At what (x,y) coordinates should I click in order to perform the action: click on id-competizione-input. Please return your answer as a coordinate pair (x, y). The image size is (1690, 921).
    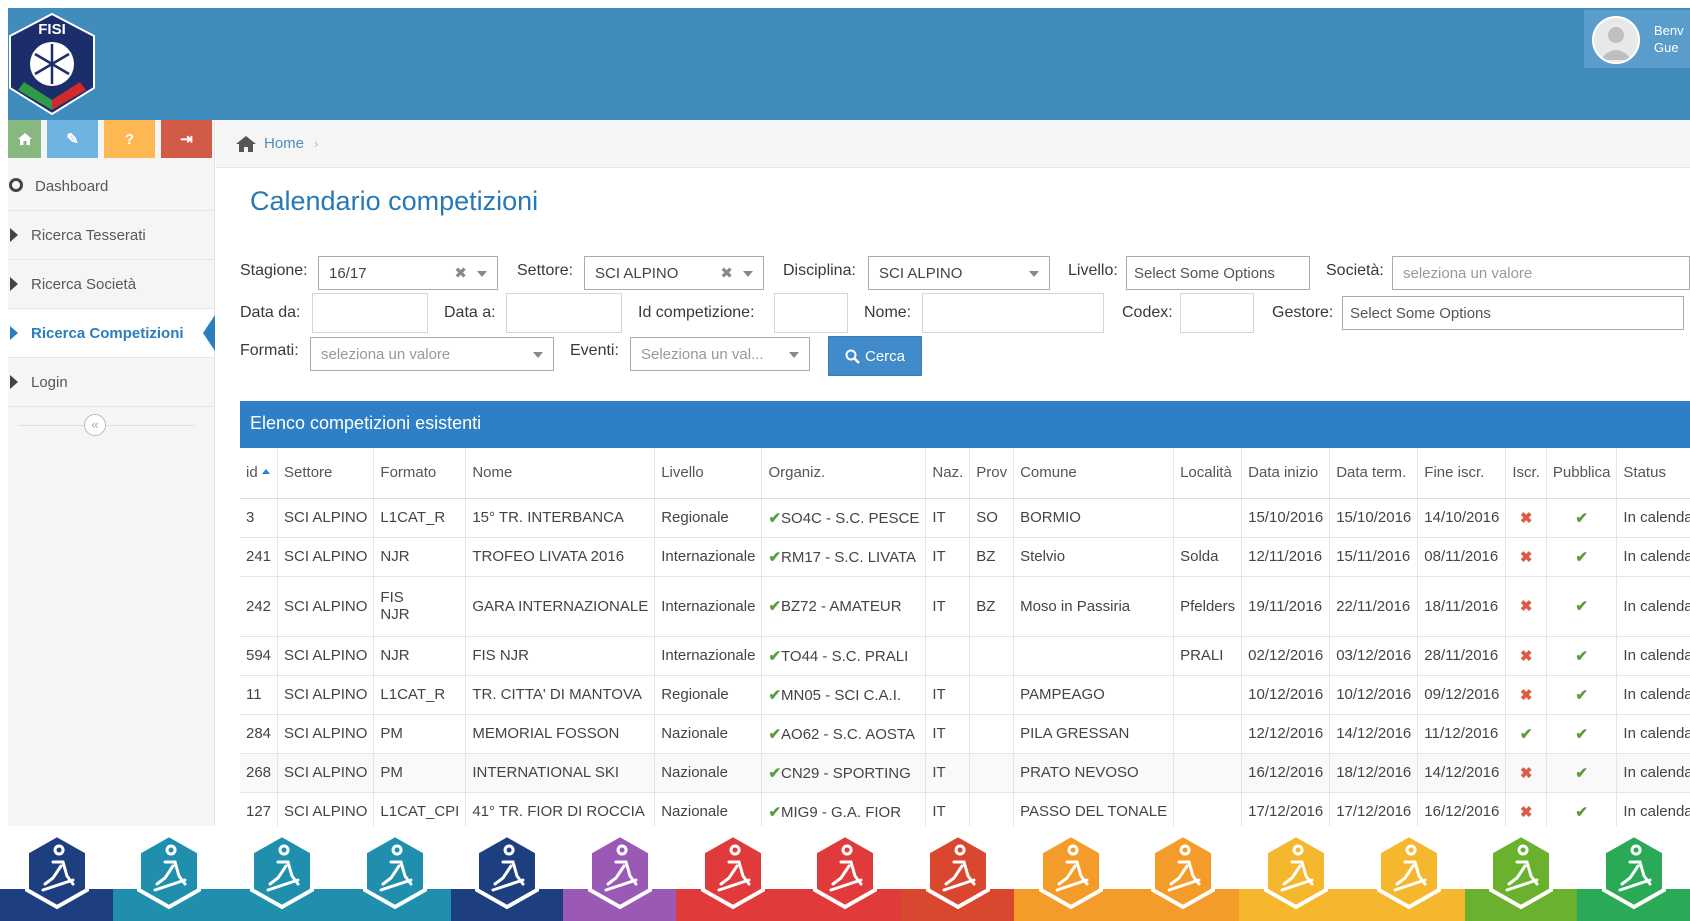
    Looking at the image, I should click on (811, 313).